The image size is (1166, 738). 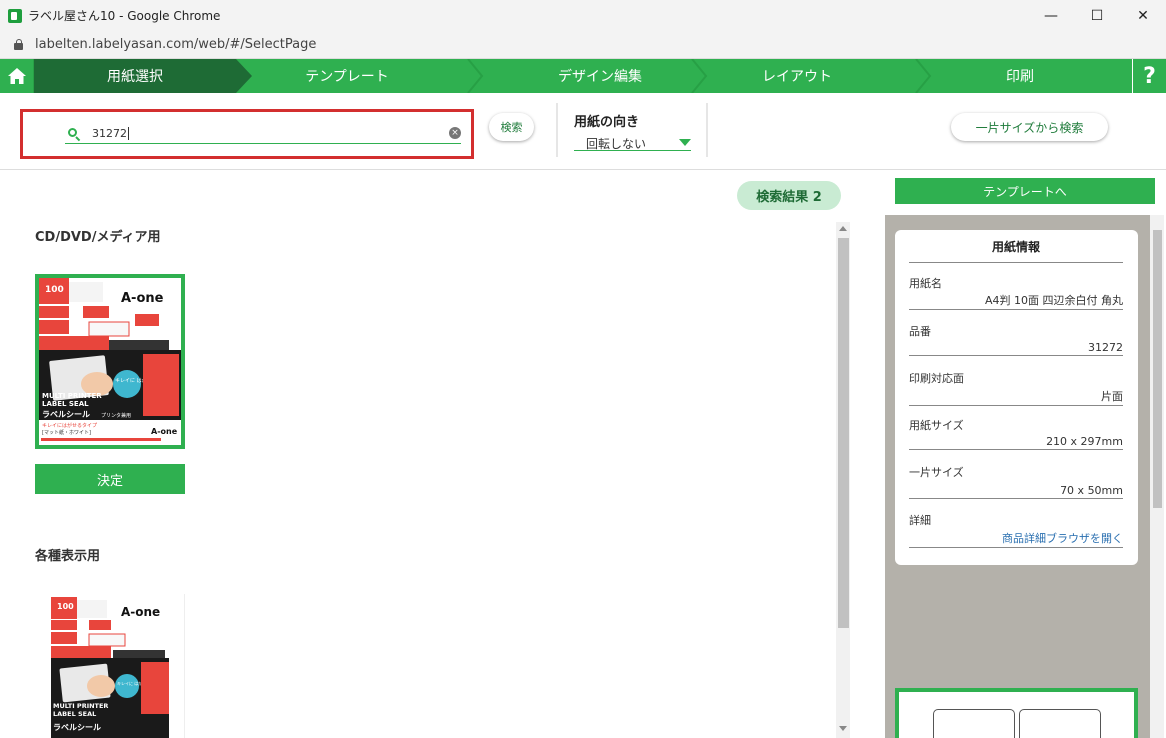 I want to click on home-icon, so click(x=16, y=76).